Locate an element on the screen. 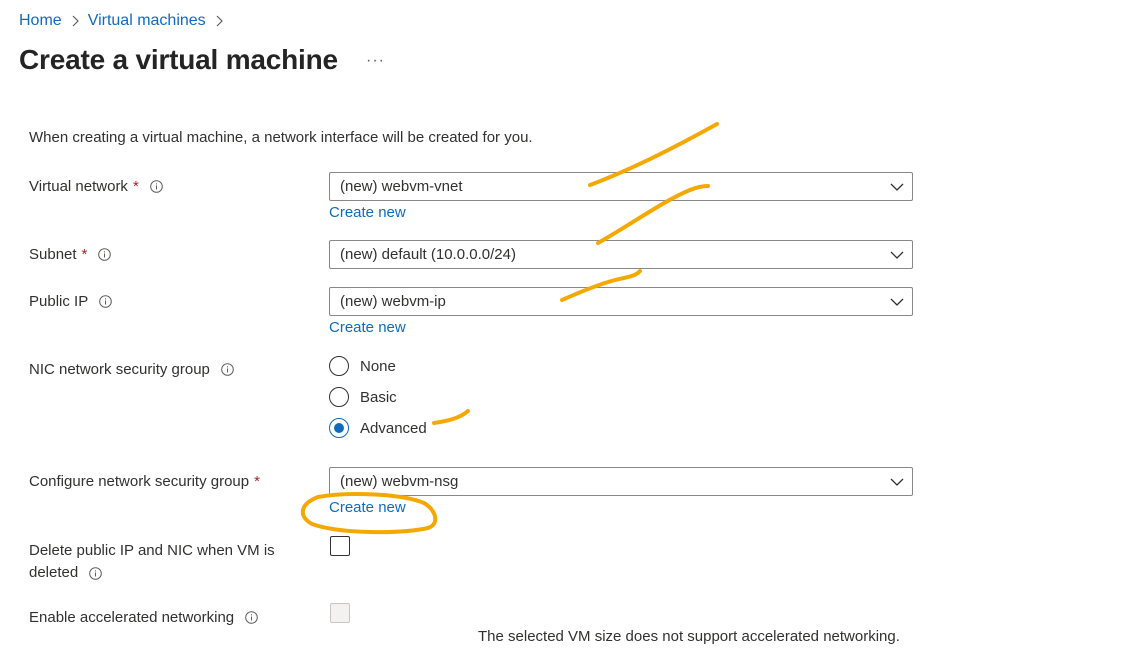 Image resolution: width=1147 pixels, height=669 pixels. public-ip-label: Public IP is located at coordinates (71, 301).